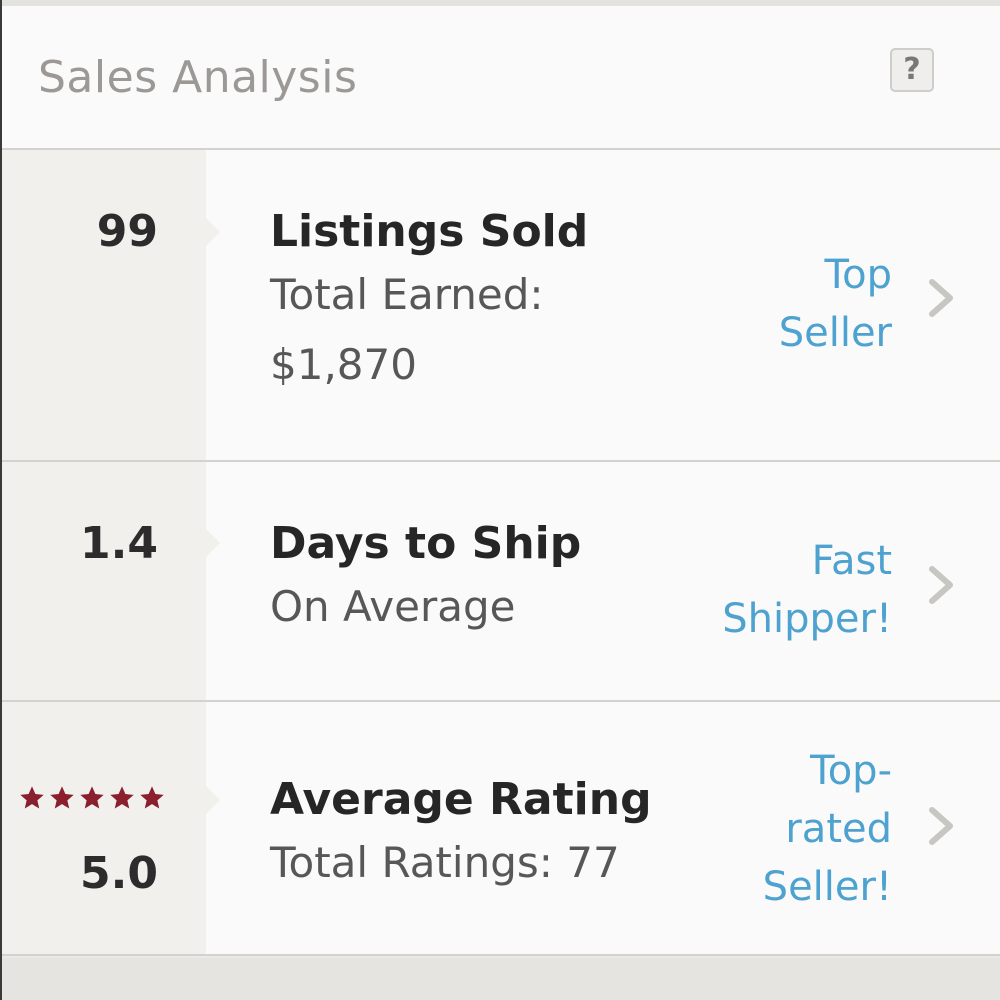 This screenshot has width=1000, height=1000. Describe the element at coordinates (445, 862) in the screenshot. I see `stat-subtitle-line: Total Ratings: 77` at that location.